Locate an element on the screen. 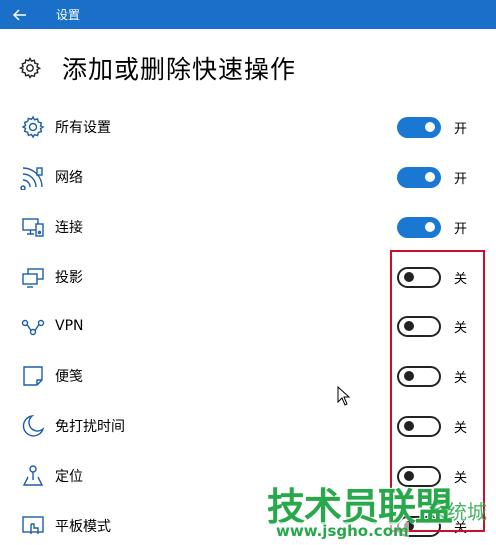 The image size is (496, 545). item-label: 便笺 is located at coordinates (69, 377).